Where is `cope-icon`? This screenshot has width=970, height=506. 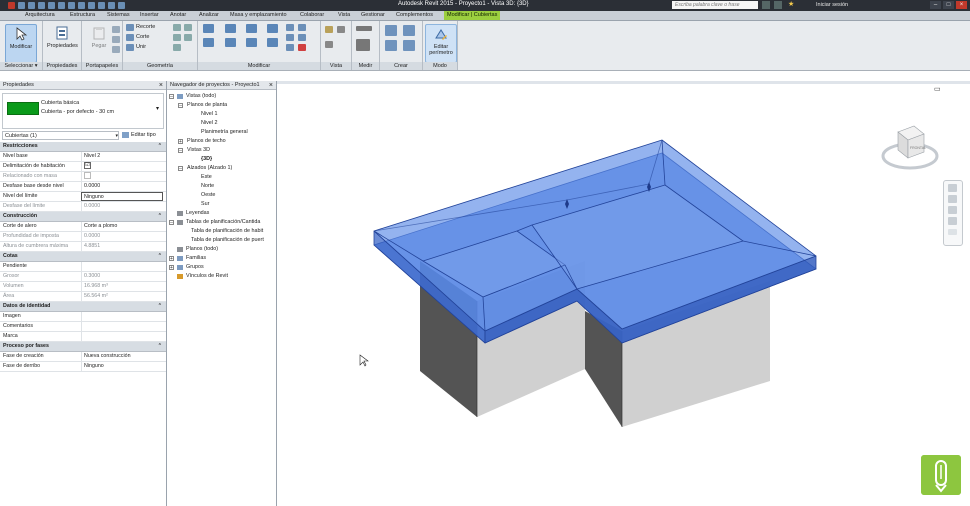
cope-icon is located at coordinates (130, 27).